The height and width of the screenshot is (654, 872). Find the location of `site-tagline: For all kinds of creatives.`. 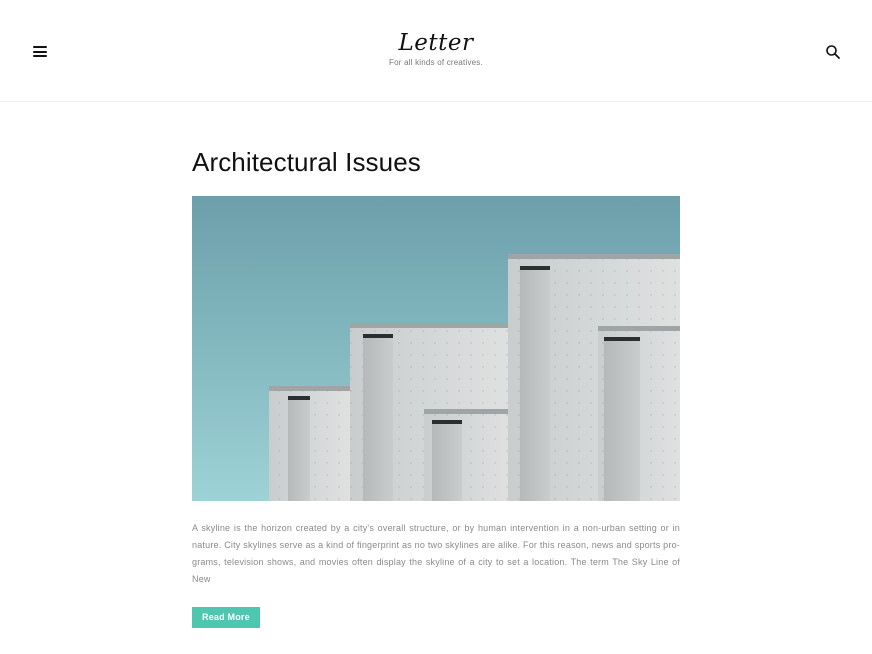

site-tagline: For all kinds of creatives. is located at coordinates (436, 62).